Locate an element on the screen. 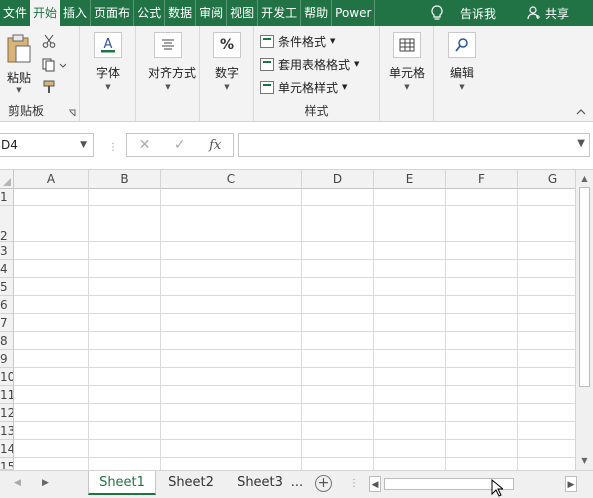 This screenshot has width=593, height=498. cut-icon is located at coordinates (49, 41).